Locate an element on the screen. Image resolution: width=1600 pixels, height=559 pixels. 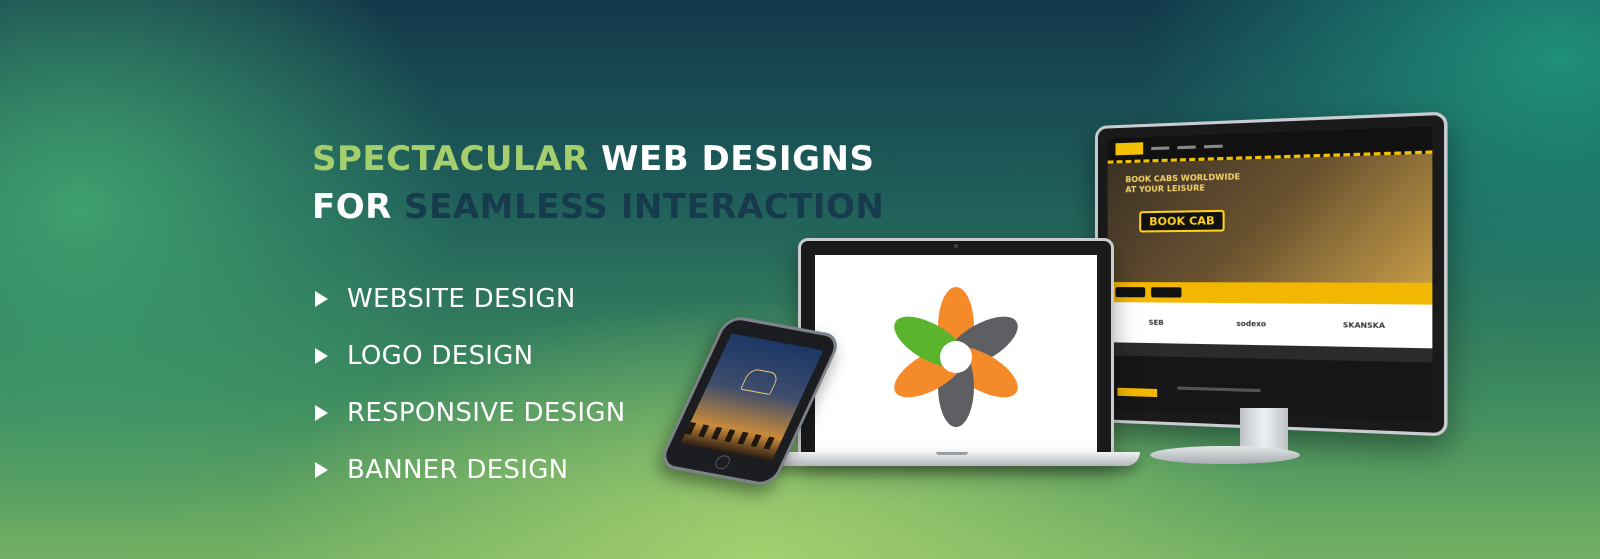
laptop is located at coordinates (956, 350).